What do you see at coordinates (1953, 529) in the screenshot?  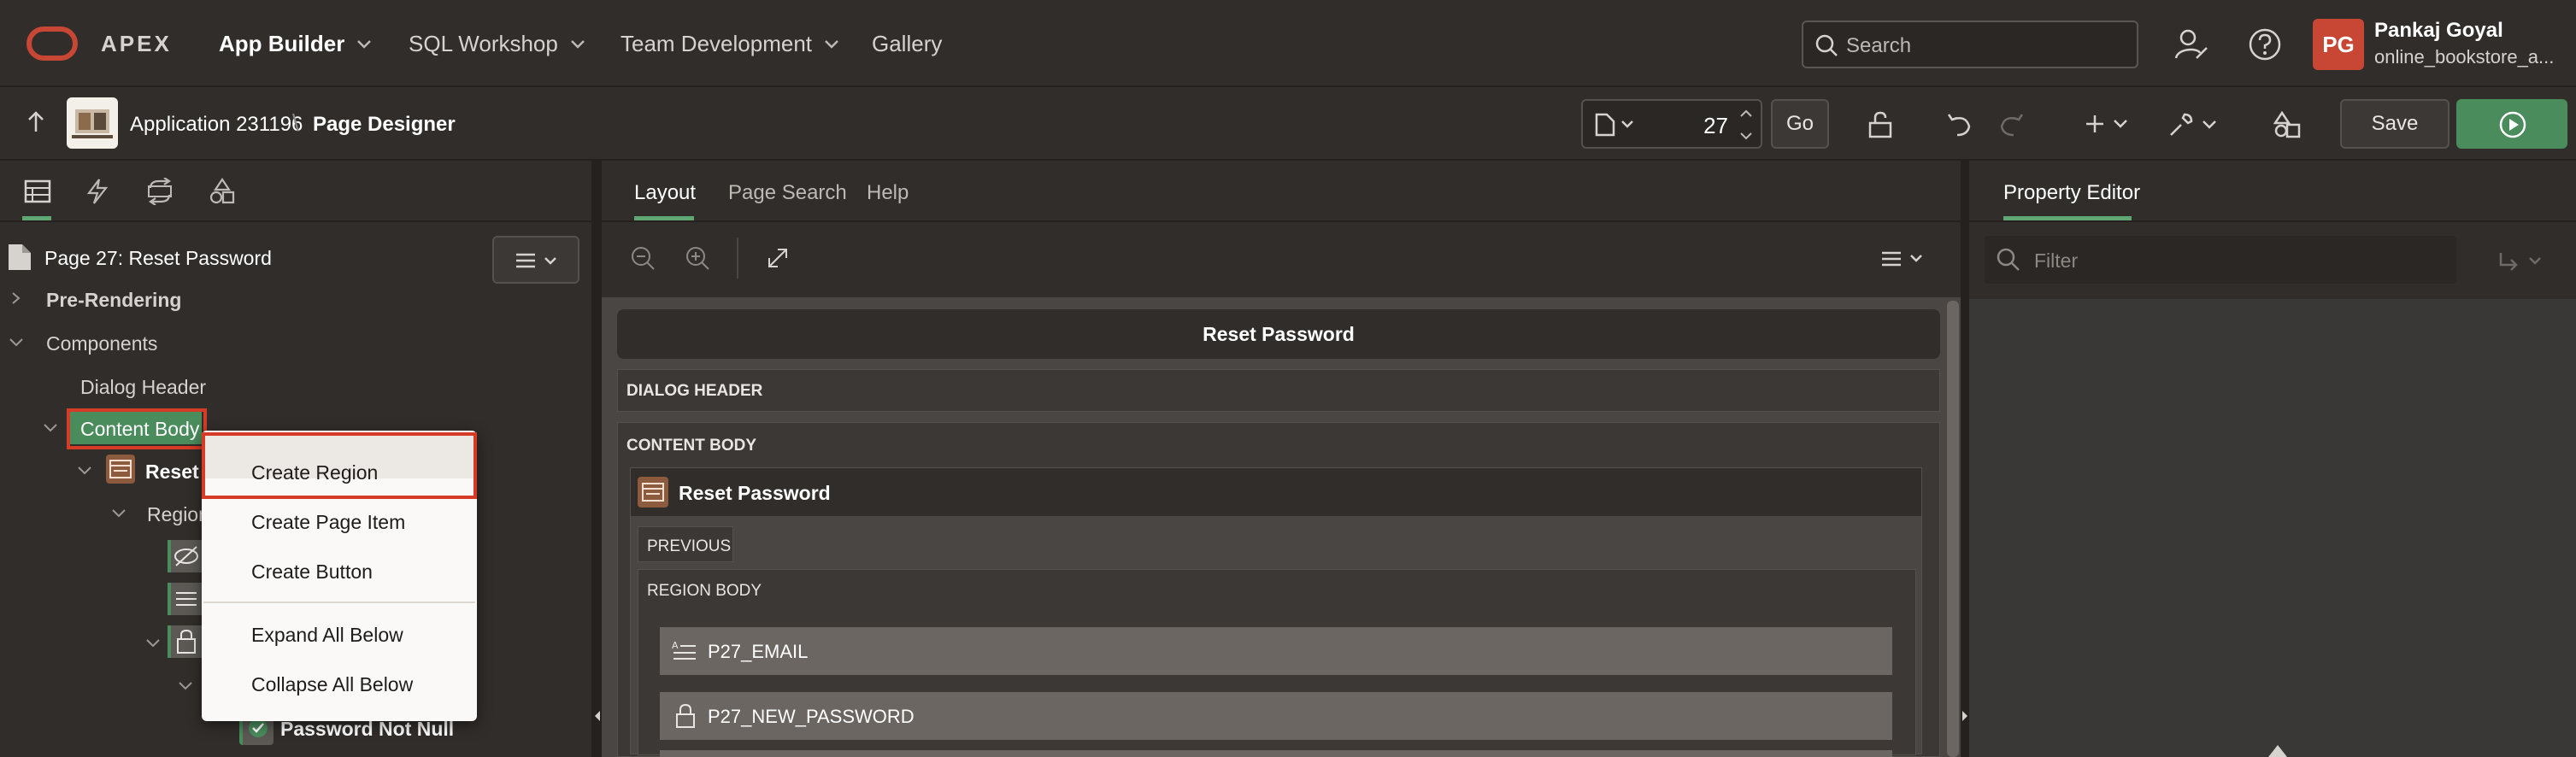 I see `canvas-scrollbar` at bounding box center [1953, 529].